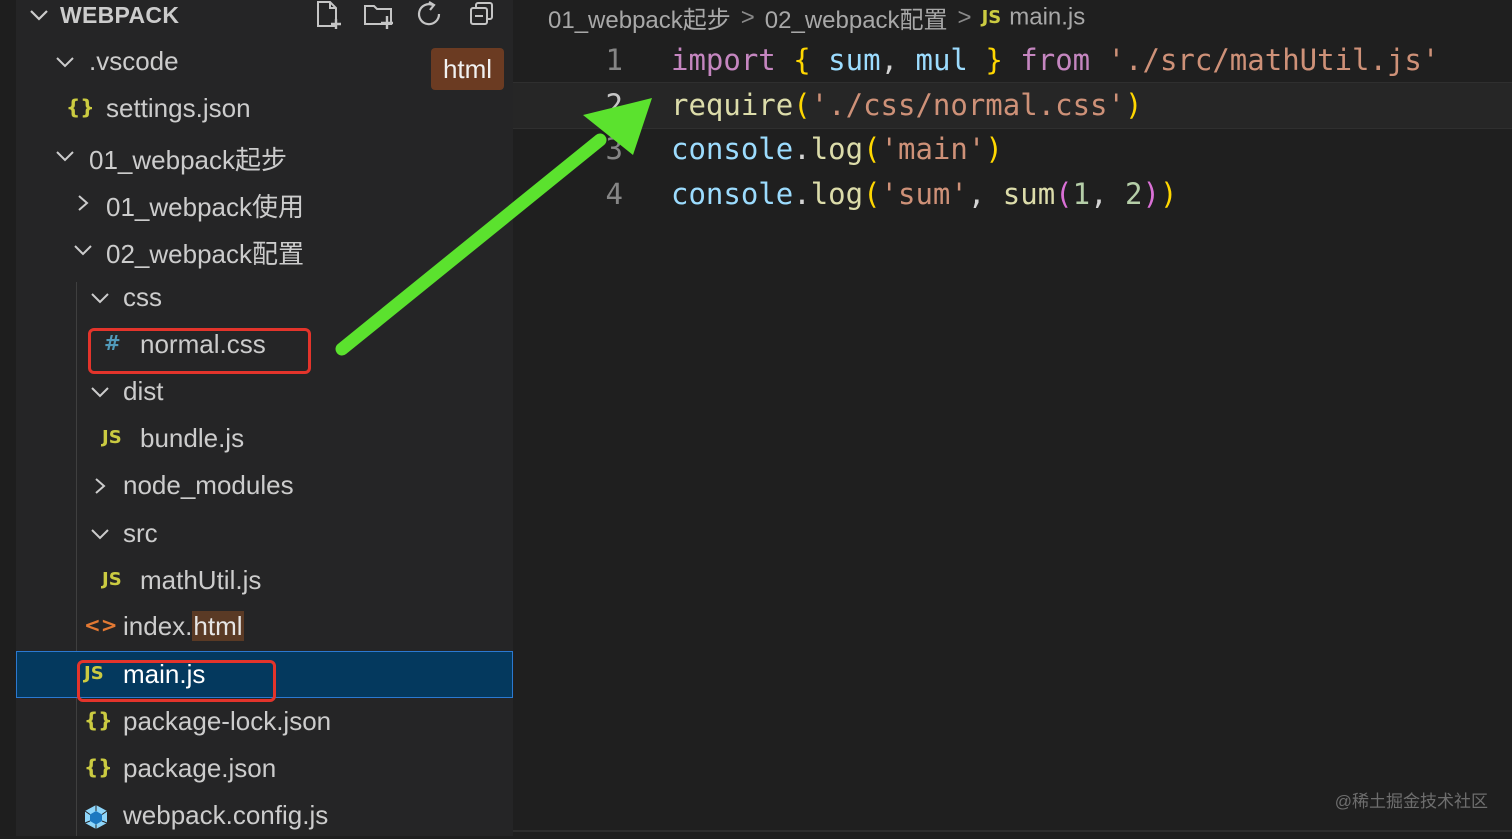 The width and height of the screenshot is (1512, 839). What do you see at coordinates (967, 105) in the screenshot?
I see `code-token: './css/normal.css'` at bounding box center [967, 105].